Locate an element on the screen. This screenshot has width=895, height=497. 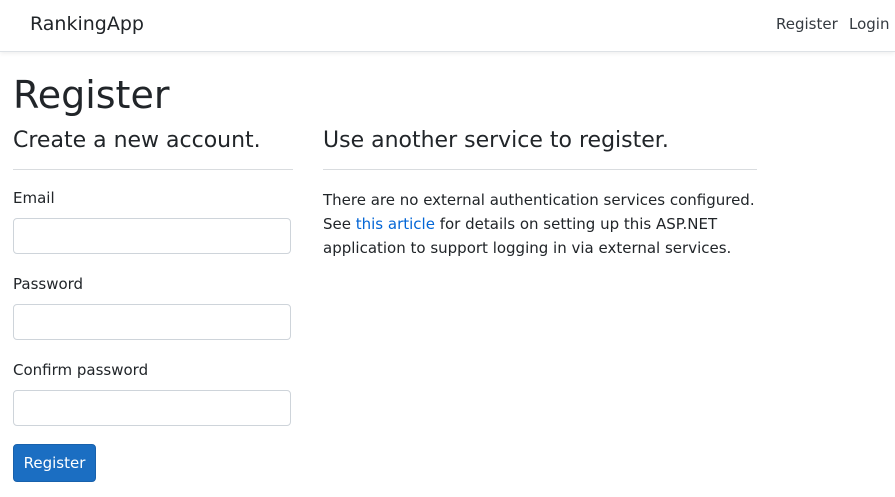
confirm-password-label: Confirm password is located at coordinates (81, 370).